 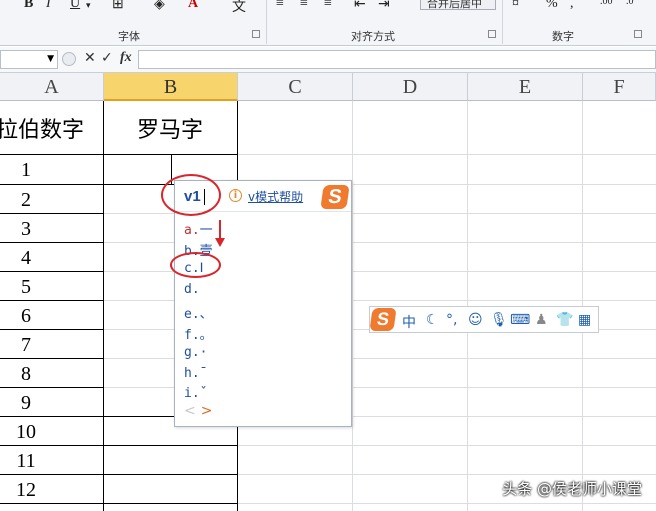 I want to click on cell-a11: 11, so click(x=26, y=461).